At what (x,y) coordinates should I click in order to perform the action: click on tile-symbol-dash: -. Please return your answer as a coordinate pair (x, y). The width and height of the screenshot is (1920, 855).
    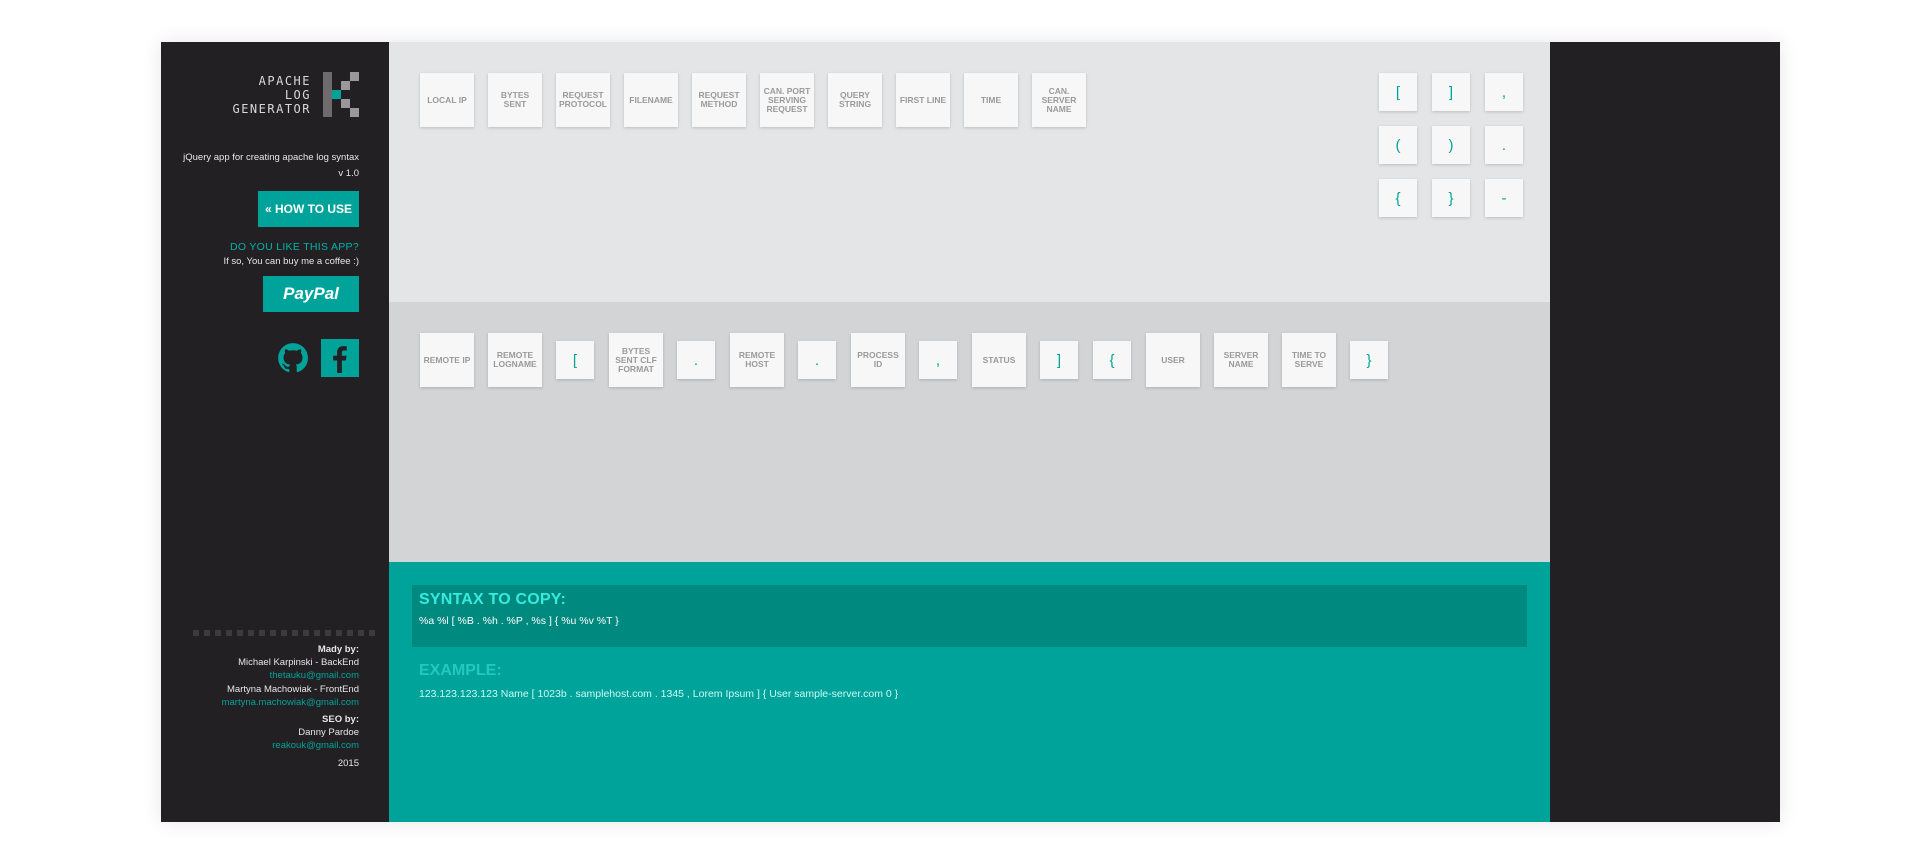
    Looking at the image, I should click on (1504, 198).